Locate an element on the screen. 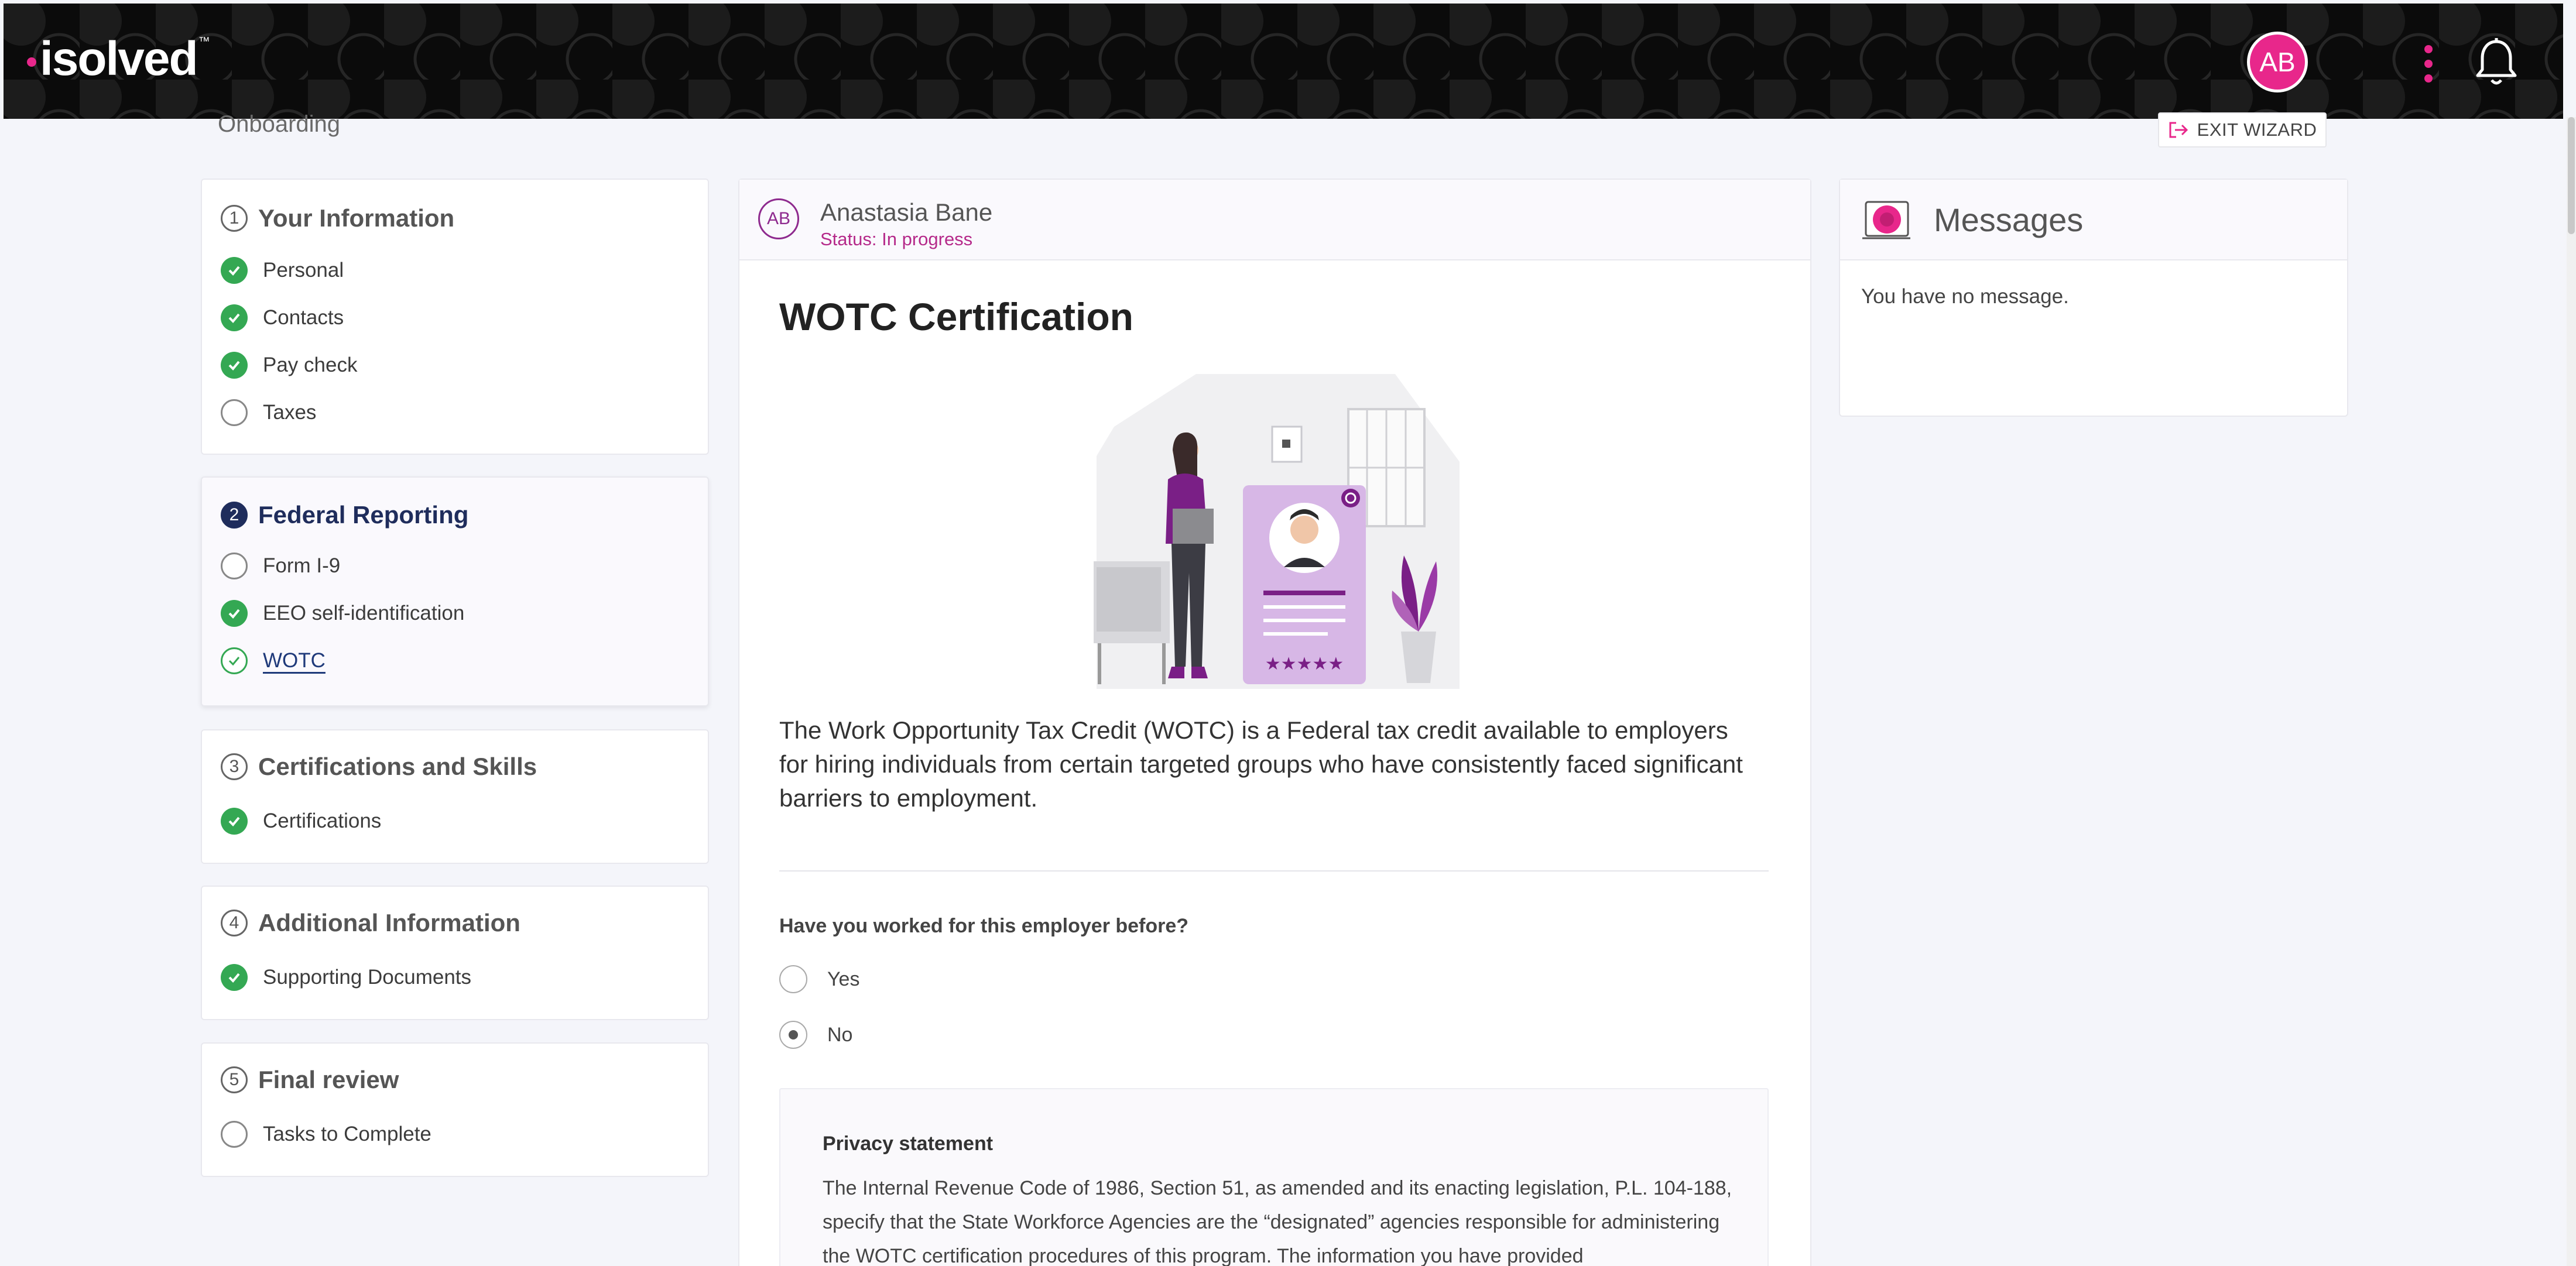 This screenshot has height=1266, width=2576. step-item-pay-check: Pay check is located at coordinates (289, 365).